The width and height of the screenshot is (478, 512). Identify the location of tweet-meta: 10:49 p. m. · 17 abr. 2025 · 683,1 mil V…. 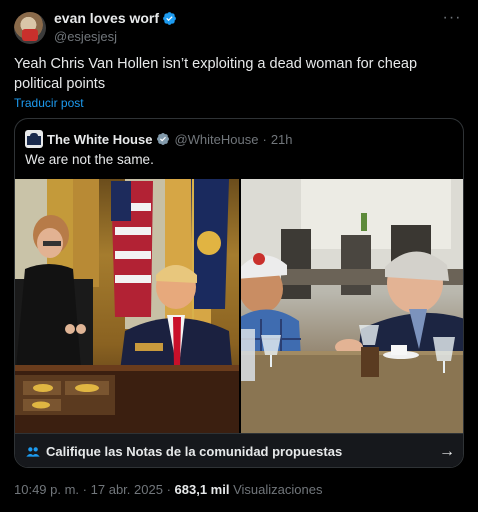
(168, 489).